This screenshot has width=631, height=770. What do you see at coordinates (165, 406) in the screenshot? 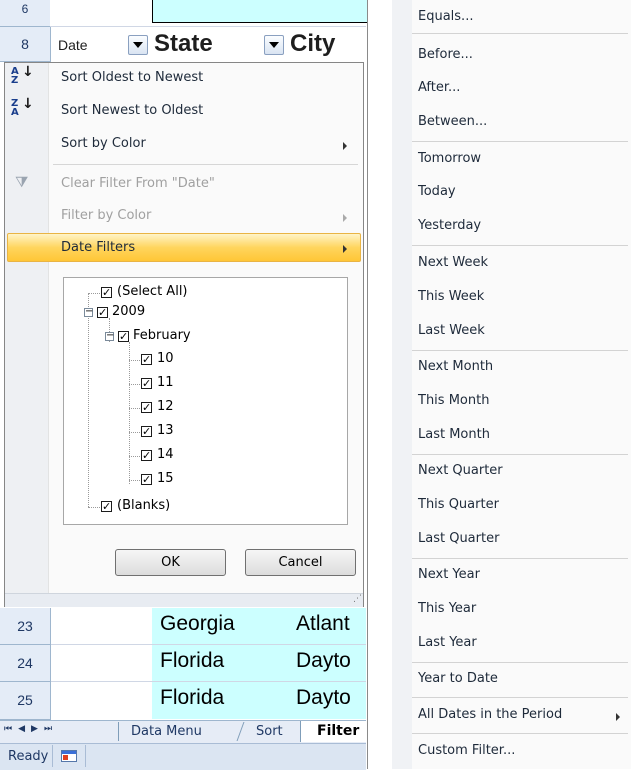
I see `day-label: 12` at bounding box center [165, 406].